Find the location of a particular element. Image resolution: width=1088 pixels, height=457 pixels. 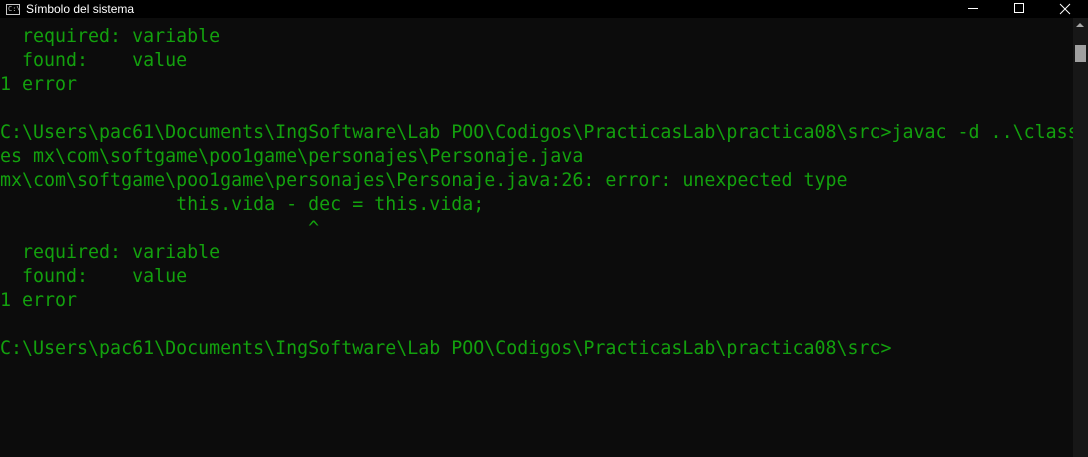

scroll-thumb is located at coordinates (1080, 53).